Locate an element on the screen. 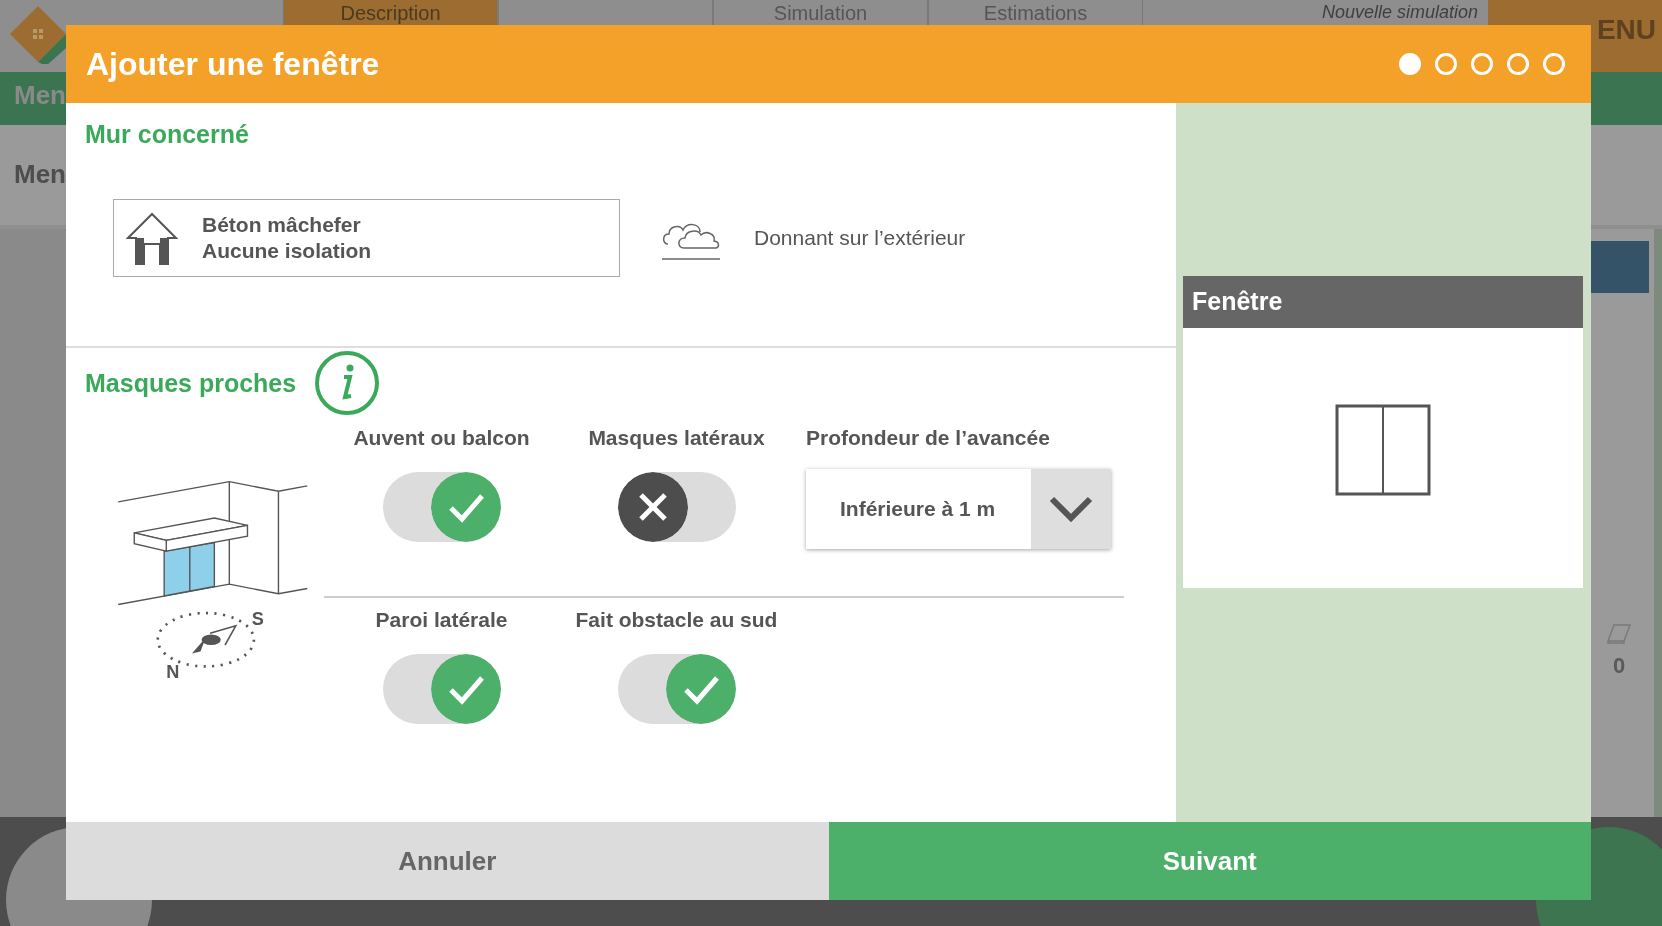 The width and height of the screenshot is (1662, 926). section-title: Mur concerné is located at coordinates (167, 134).